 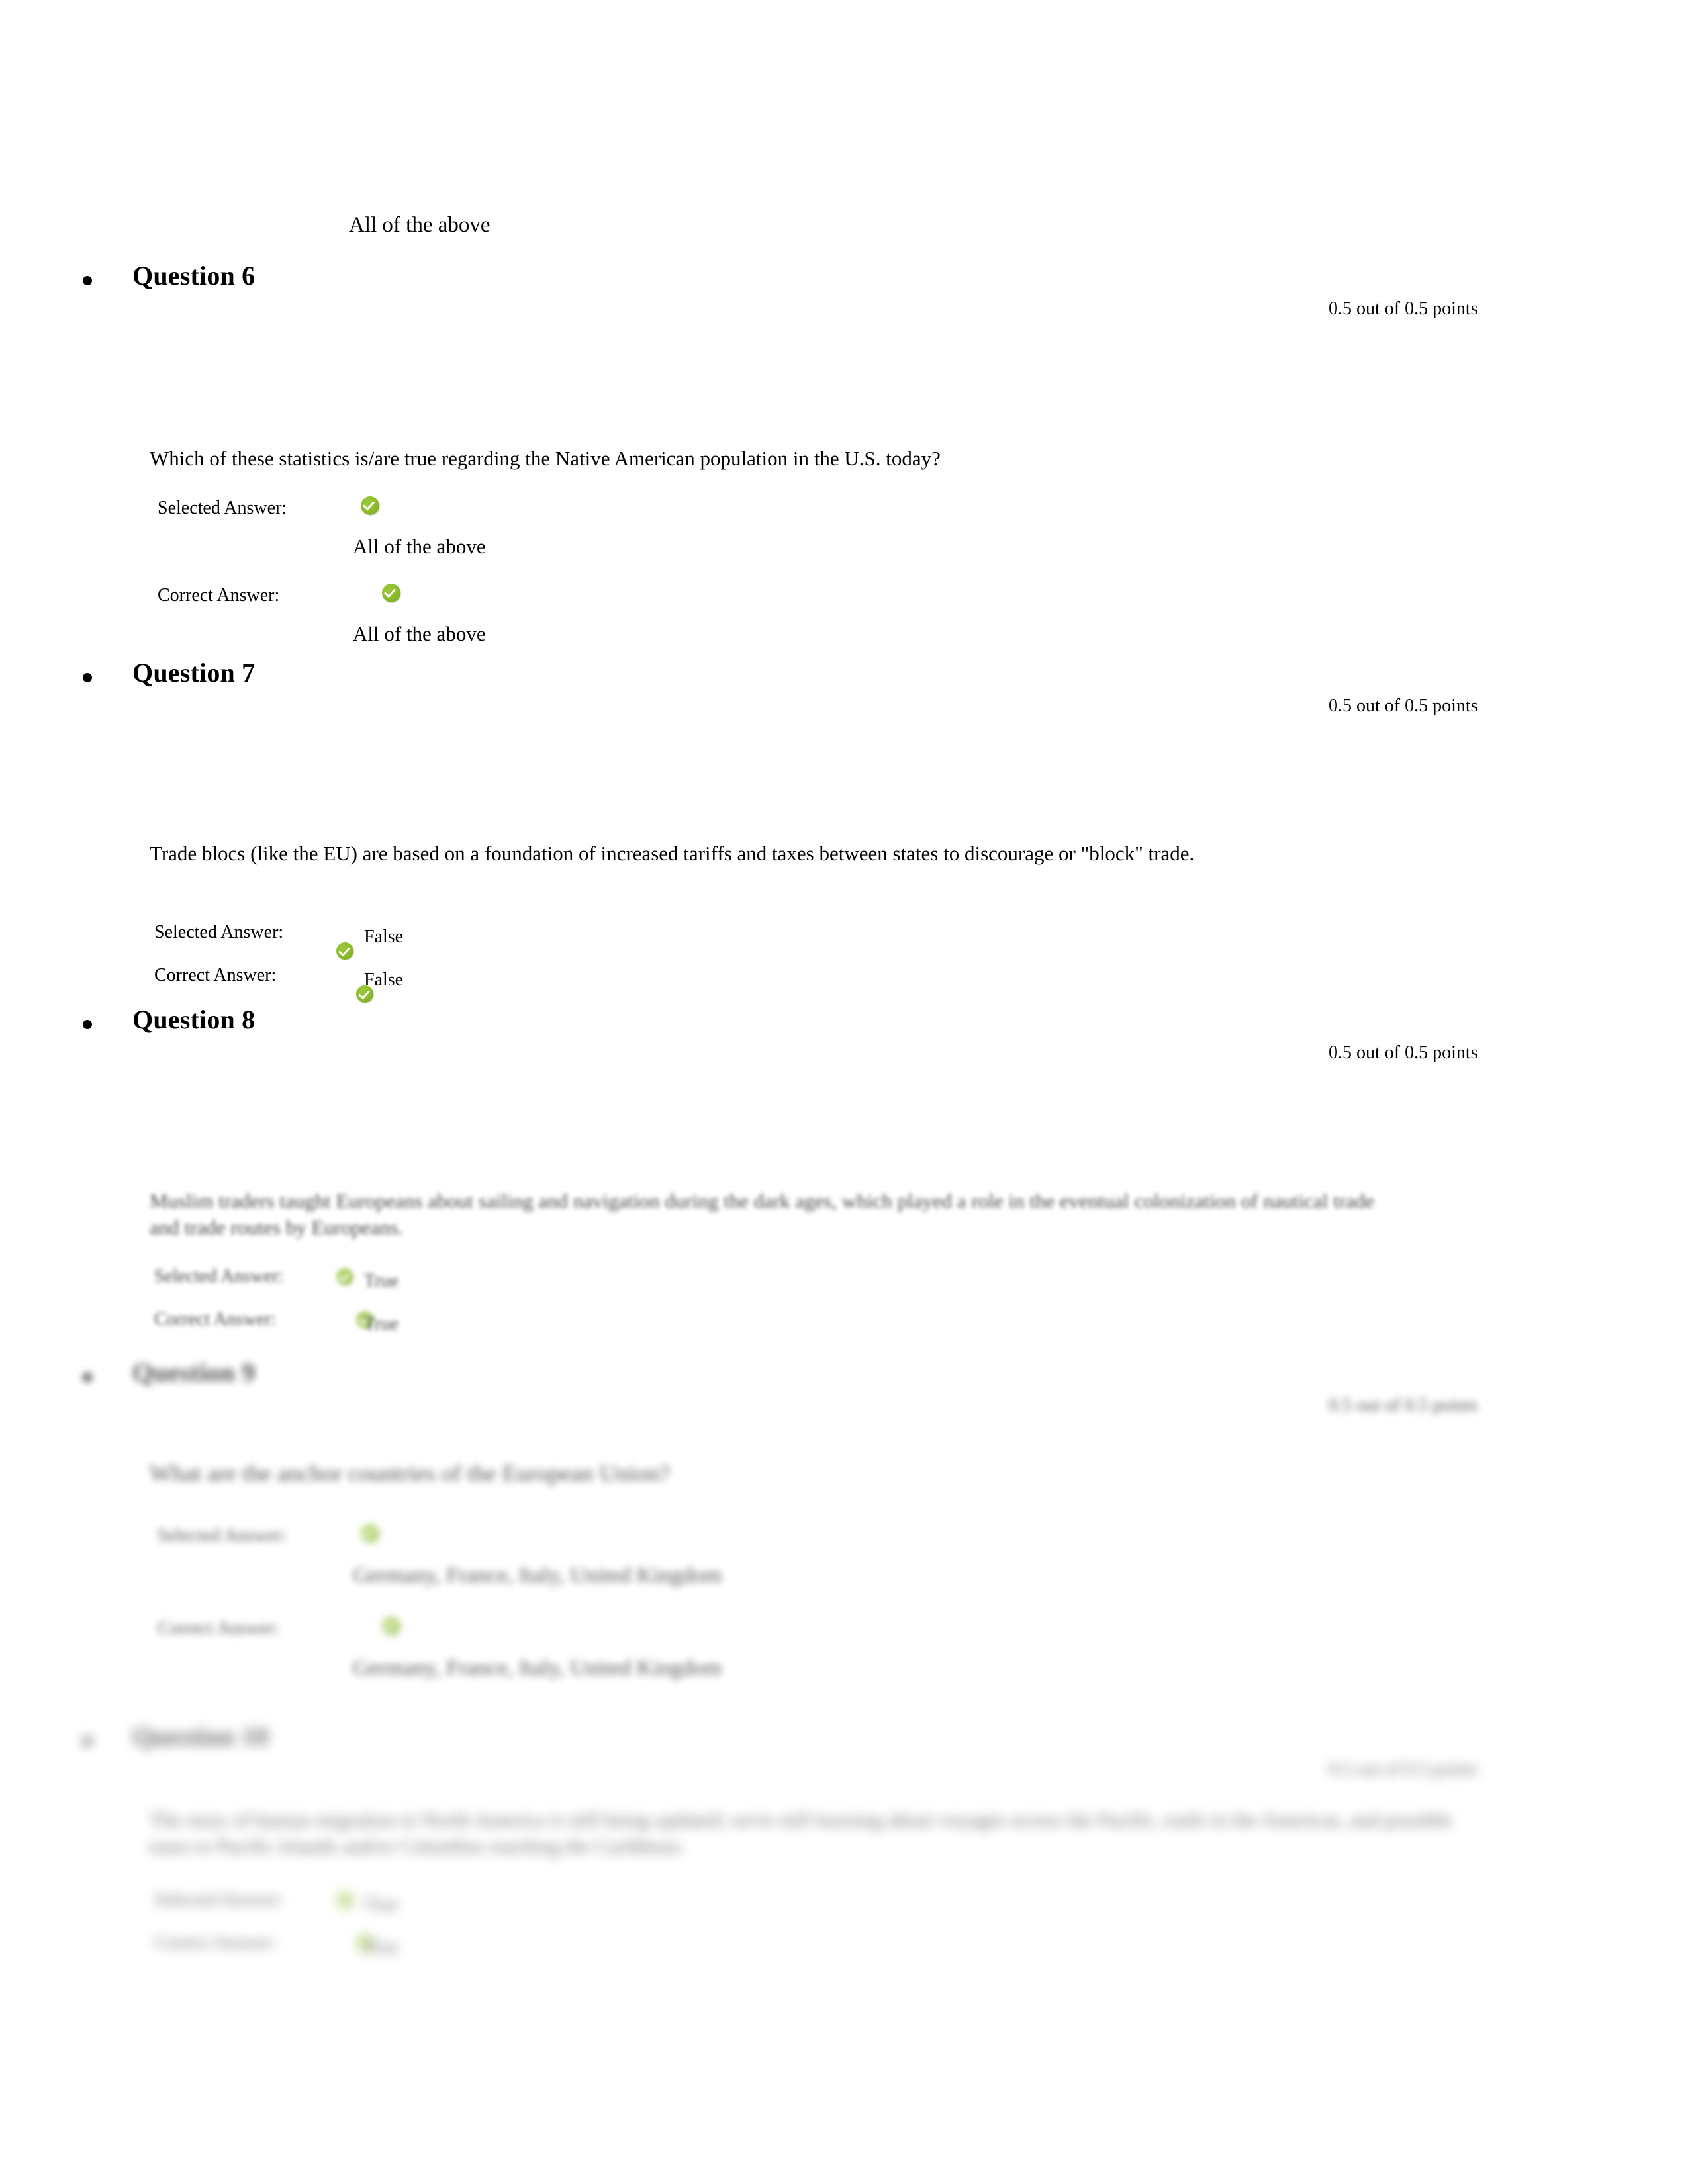 What do you see at coordinates (219, 1900) in the screenshot?
I see `selected-answer-label-10: Selected Answer:` at bounding box center [219, 1900].